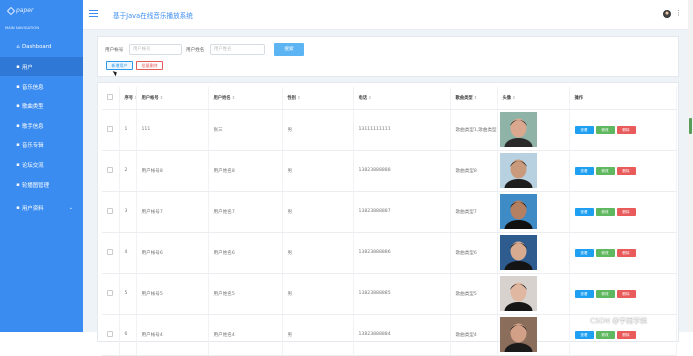  Describe the element at coordinates (41, 86) in the screenshot. I see `sidebar-item-2: ▪ 音乐信息` at that location.